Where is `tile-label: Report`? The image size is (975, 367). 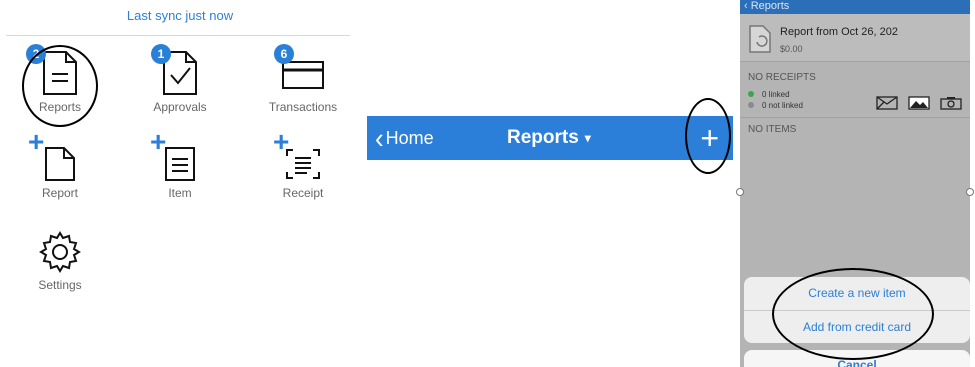 tile-label: Report is located at coordinates (60, 193).